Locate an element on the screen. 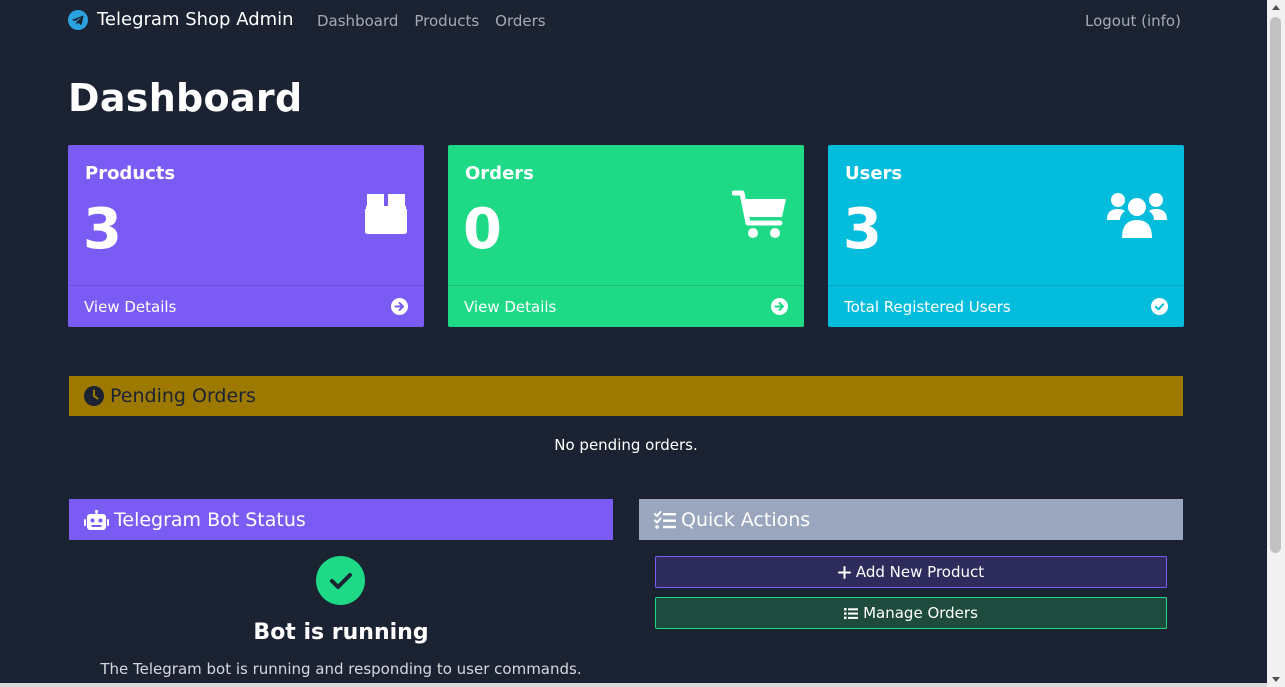  users-footer-label: Total Registered Users is located at coordinates (927, 306).